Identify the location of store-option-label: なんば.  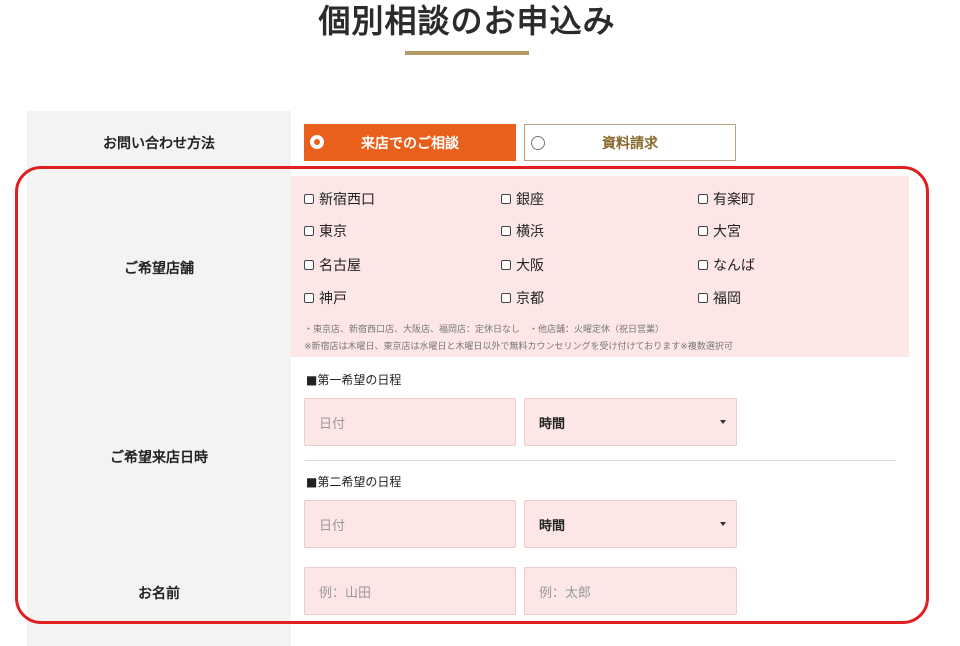
(734, 266).